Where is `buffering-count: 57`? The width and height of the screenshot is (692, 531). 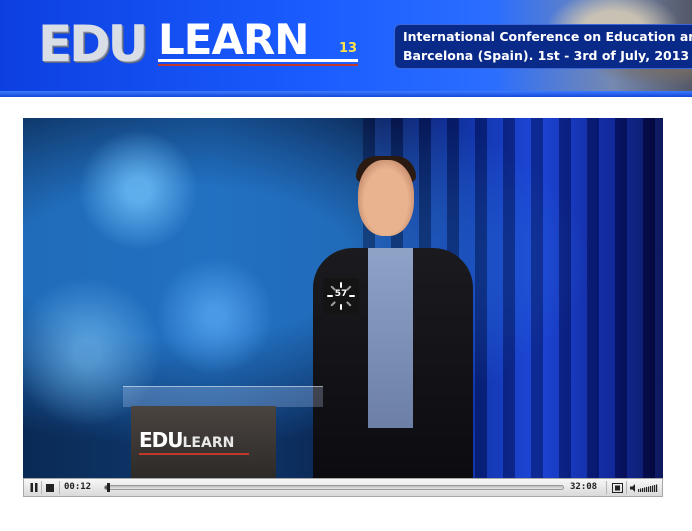 buffering-count: 57 is located at coordinates (341, 294).